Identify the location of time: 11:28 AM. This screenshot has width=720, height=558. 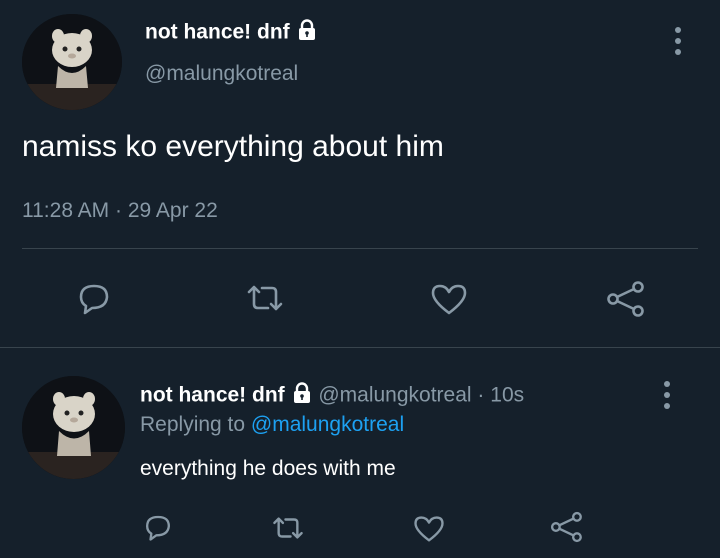
(65, 210).